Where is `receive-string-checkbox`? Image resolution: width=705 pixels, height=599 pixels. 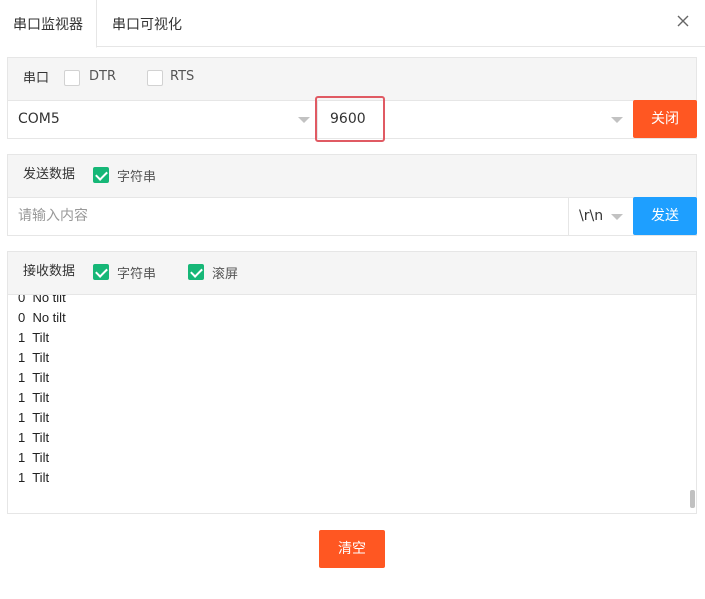 receive-string-checkbox is located at coordinates (101, 272).